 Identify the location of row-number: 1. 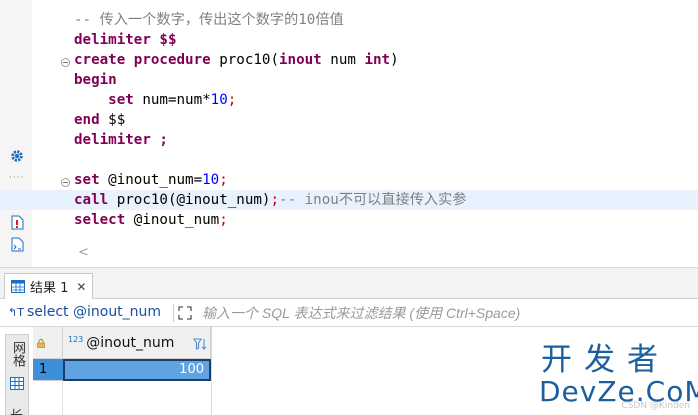
(48, 370).